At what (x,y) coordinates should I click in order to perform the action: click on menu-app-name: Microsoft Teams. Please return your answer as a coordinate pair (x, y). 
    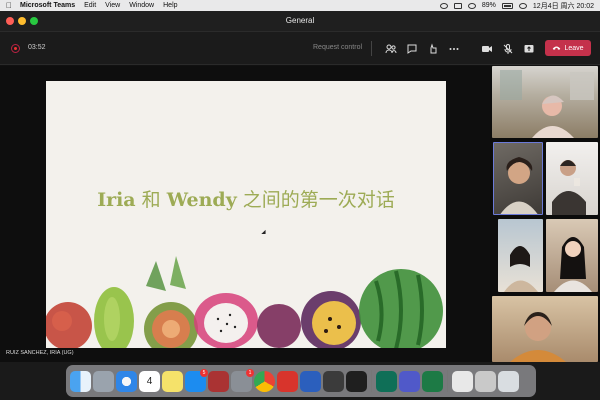
    Looking at the image, I should click on (47, 5).